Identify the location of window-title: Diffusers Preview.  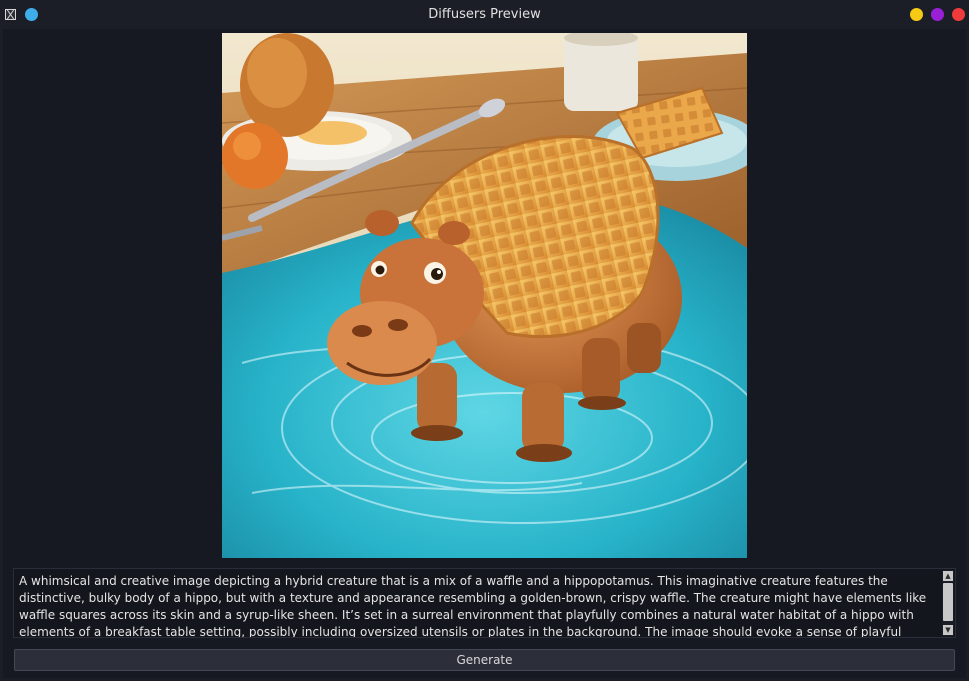
(484, 14).